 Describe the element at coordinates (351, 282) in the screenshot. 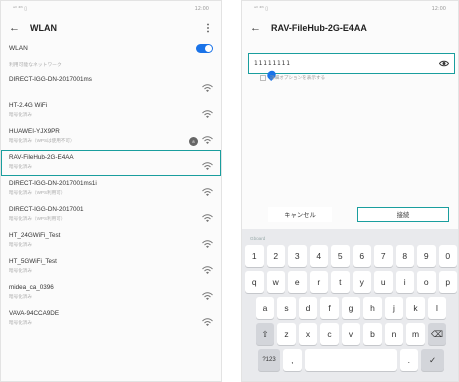

I see `keyboard-row-qwerty: qwertyuiop` at that location.